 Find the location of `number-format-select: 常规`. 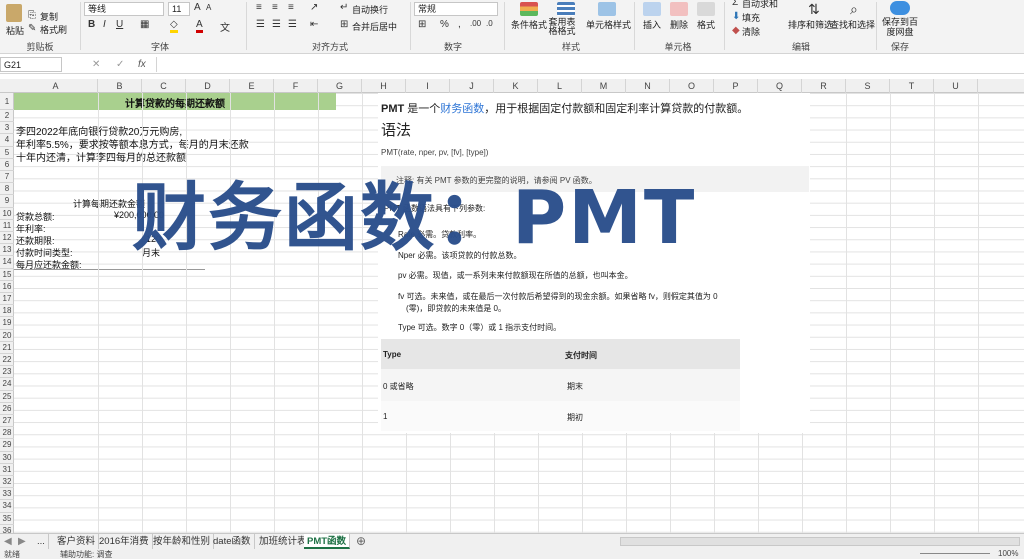

number-format-select: 常规 is located at coordinates (456, 9).